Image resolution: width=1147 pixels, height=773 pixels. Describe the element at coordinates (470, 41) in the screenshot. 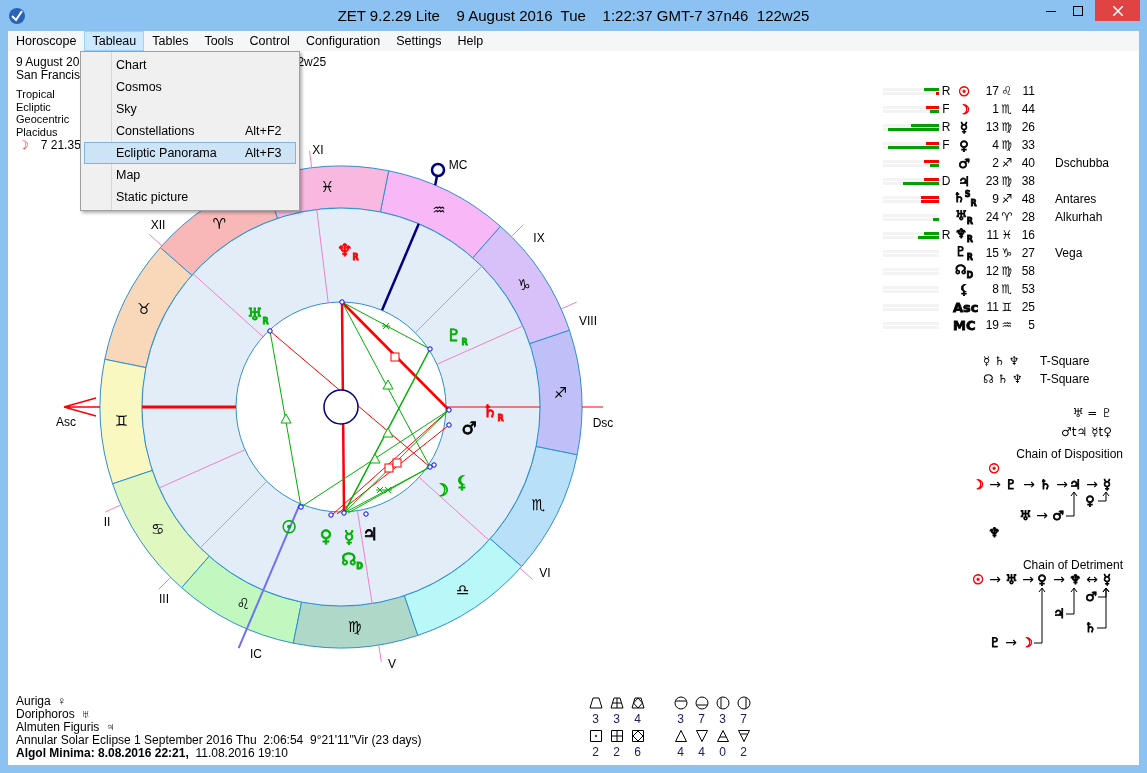

I see `menu-item: Help` at that location.